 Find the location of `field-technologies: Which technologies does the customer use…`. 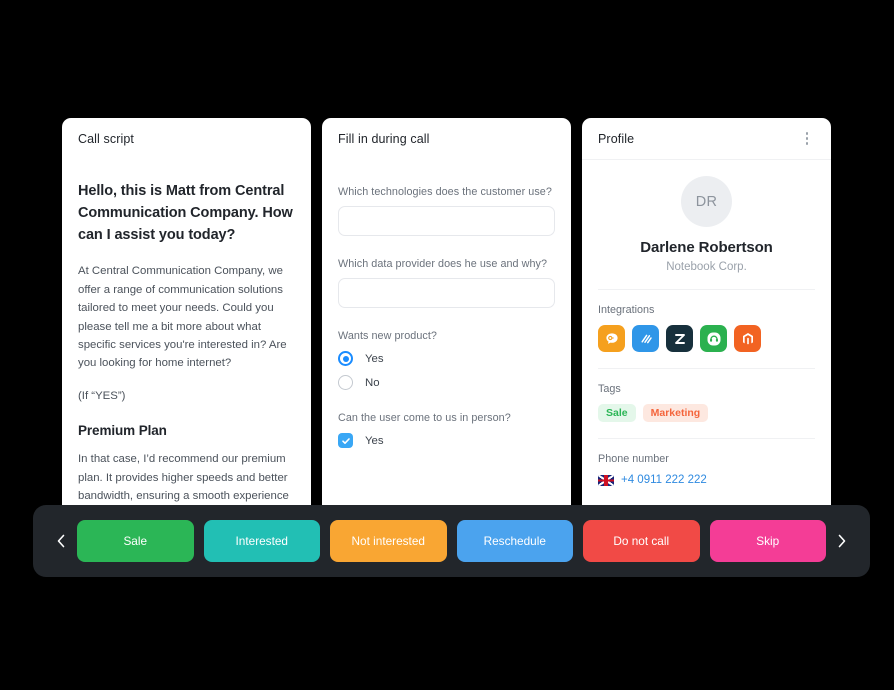

field-technologies: Which technologies does the customer use… is located at coordinates (446, 211).